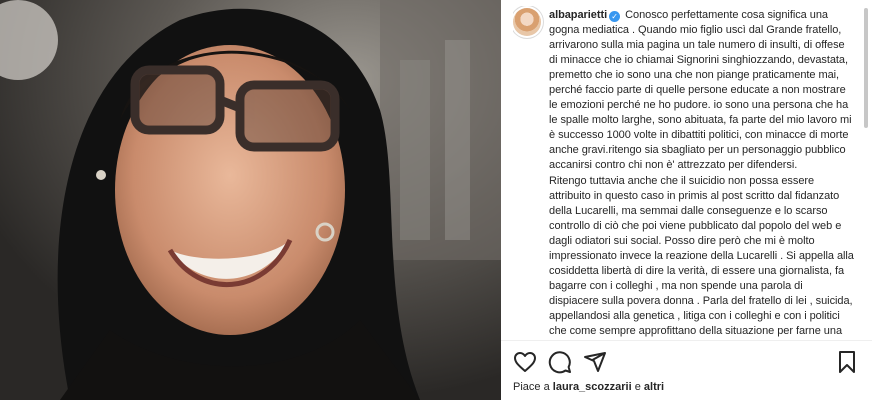 This screenshot has height=400, width=872. What do you see at coordinates (637, 387) in the screenshot?
I see `likes-conj: e` at bounding box center [637, 387].